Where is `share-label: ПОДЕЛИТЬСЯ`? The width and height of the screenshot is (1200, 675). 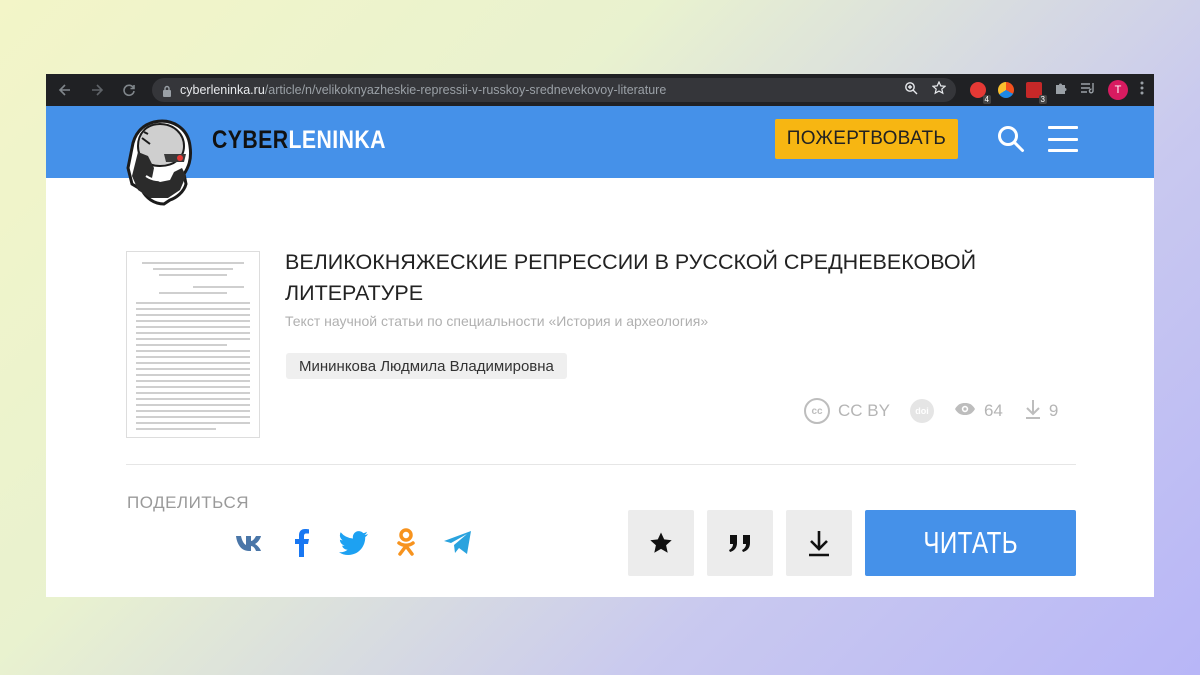 share-label: ПОДЕЛИТЬСЯ is located at coordinates (188, 502).